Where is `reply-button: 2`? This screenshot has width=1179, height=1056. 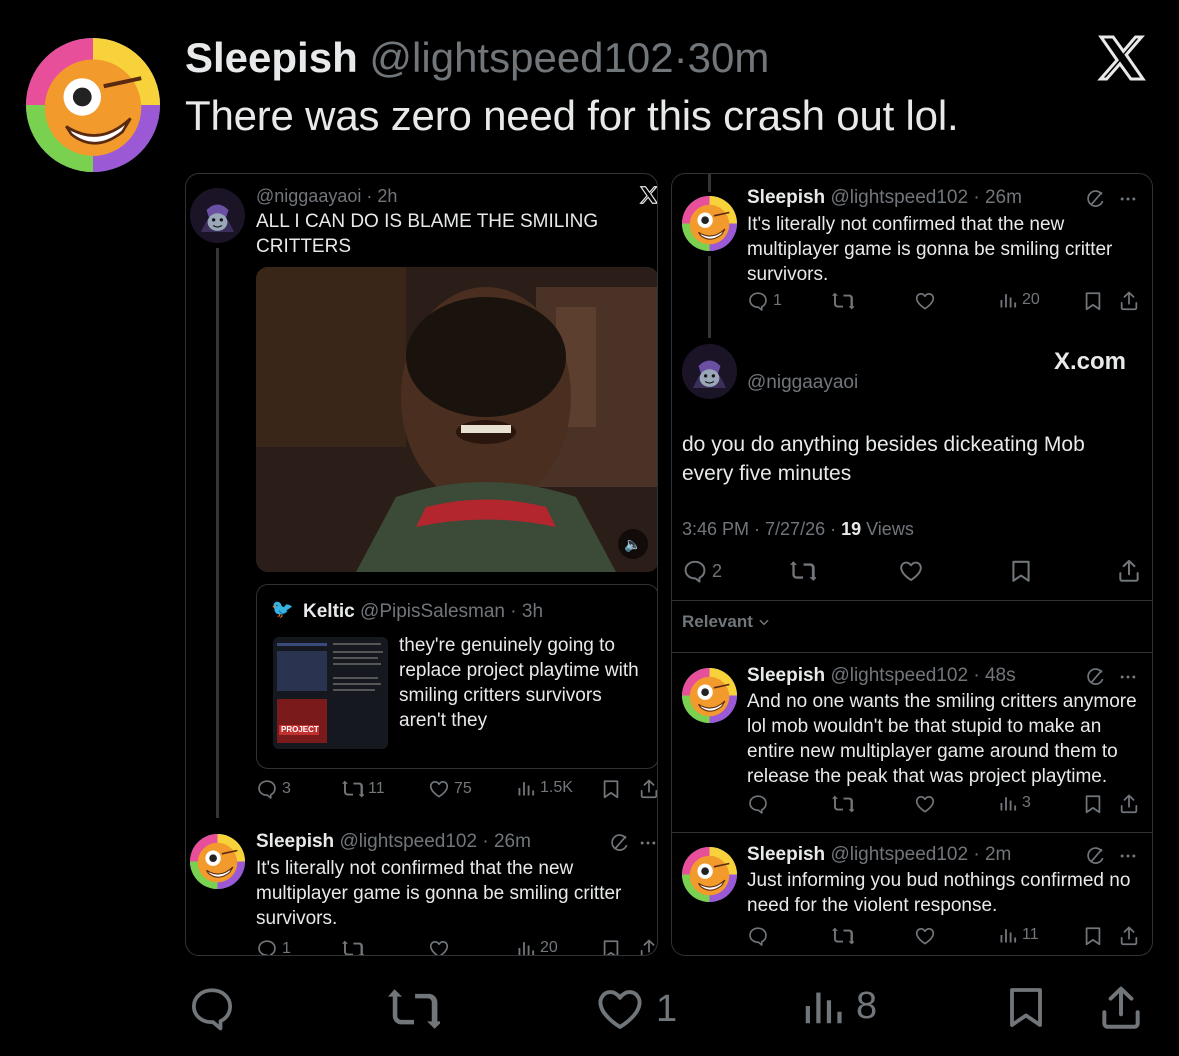
reply-button: 2 is located at coordinates (702, 571).